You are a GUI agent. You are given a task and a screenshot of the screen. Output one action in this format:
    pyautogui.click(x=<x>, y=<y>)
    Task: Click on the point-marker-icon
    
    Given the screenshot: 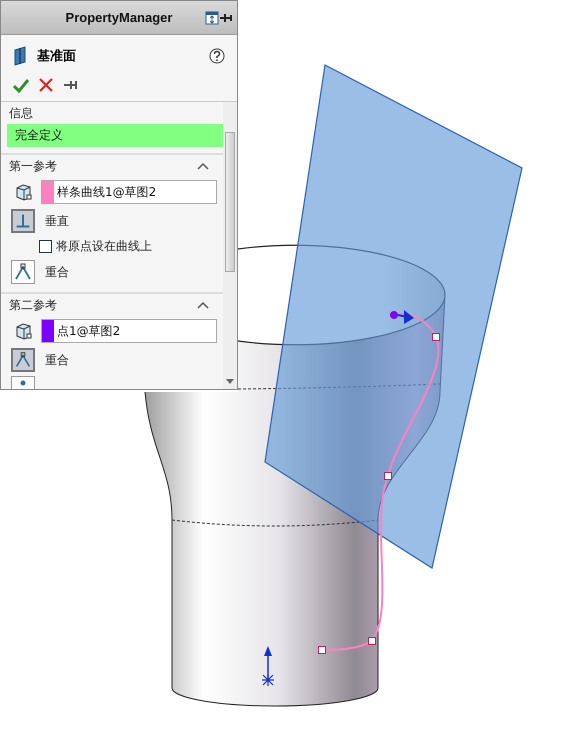 What is the action you would take?
    pyautogui.click(x=402, y=317)
    